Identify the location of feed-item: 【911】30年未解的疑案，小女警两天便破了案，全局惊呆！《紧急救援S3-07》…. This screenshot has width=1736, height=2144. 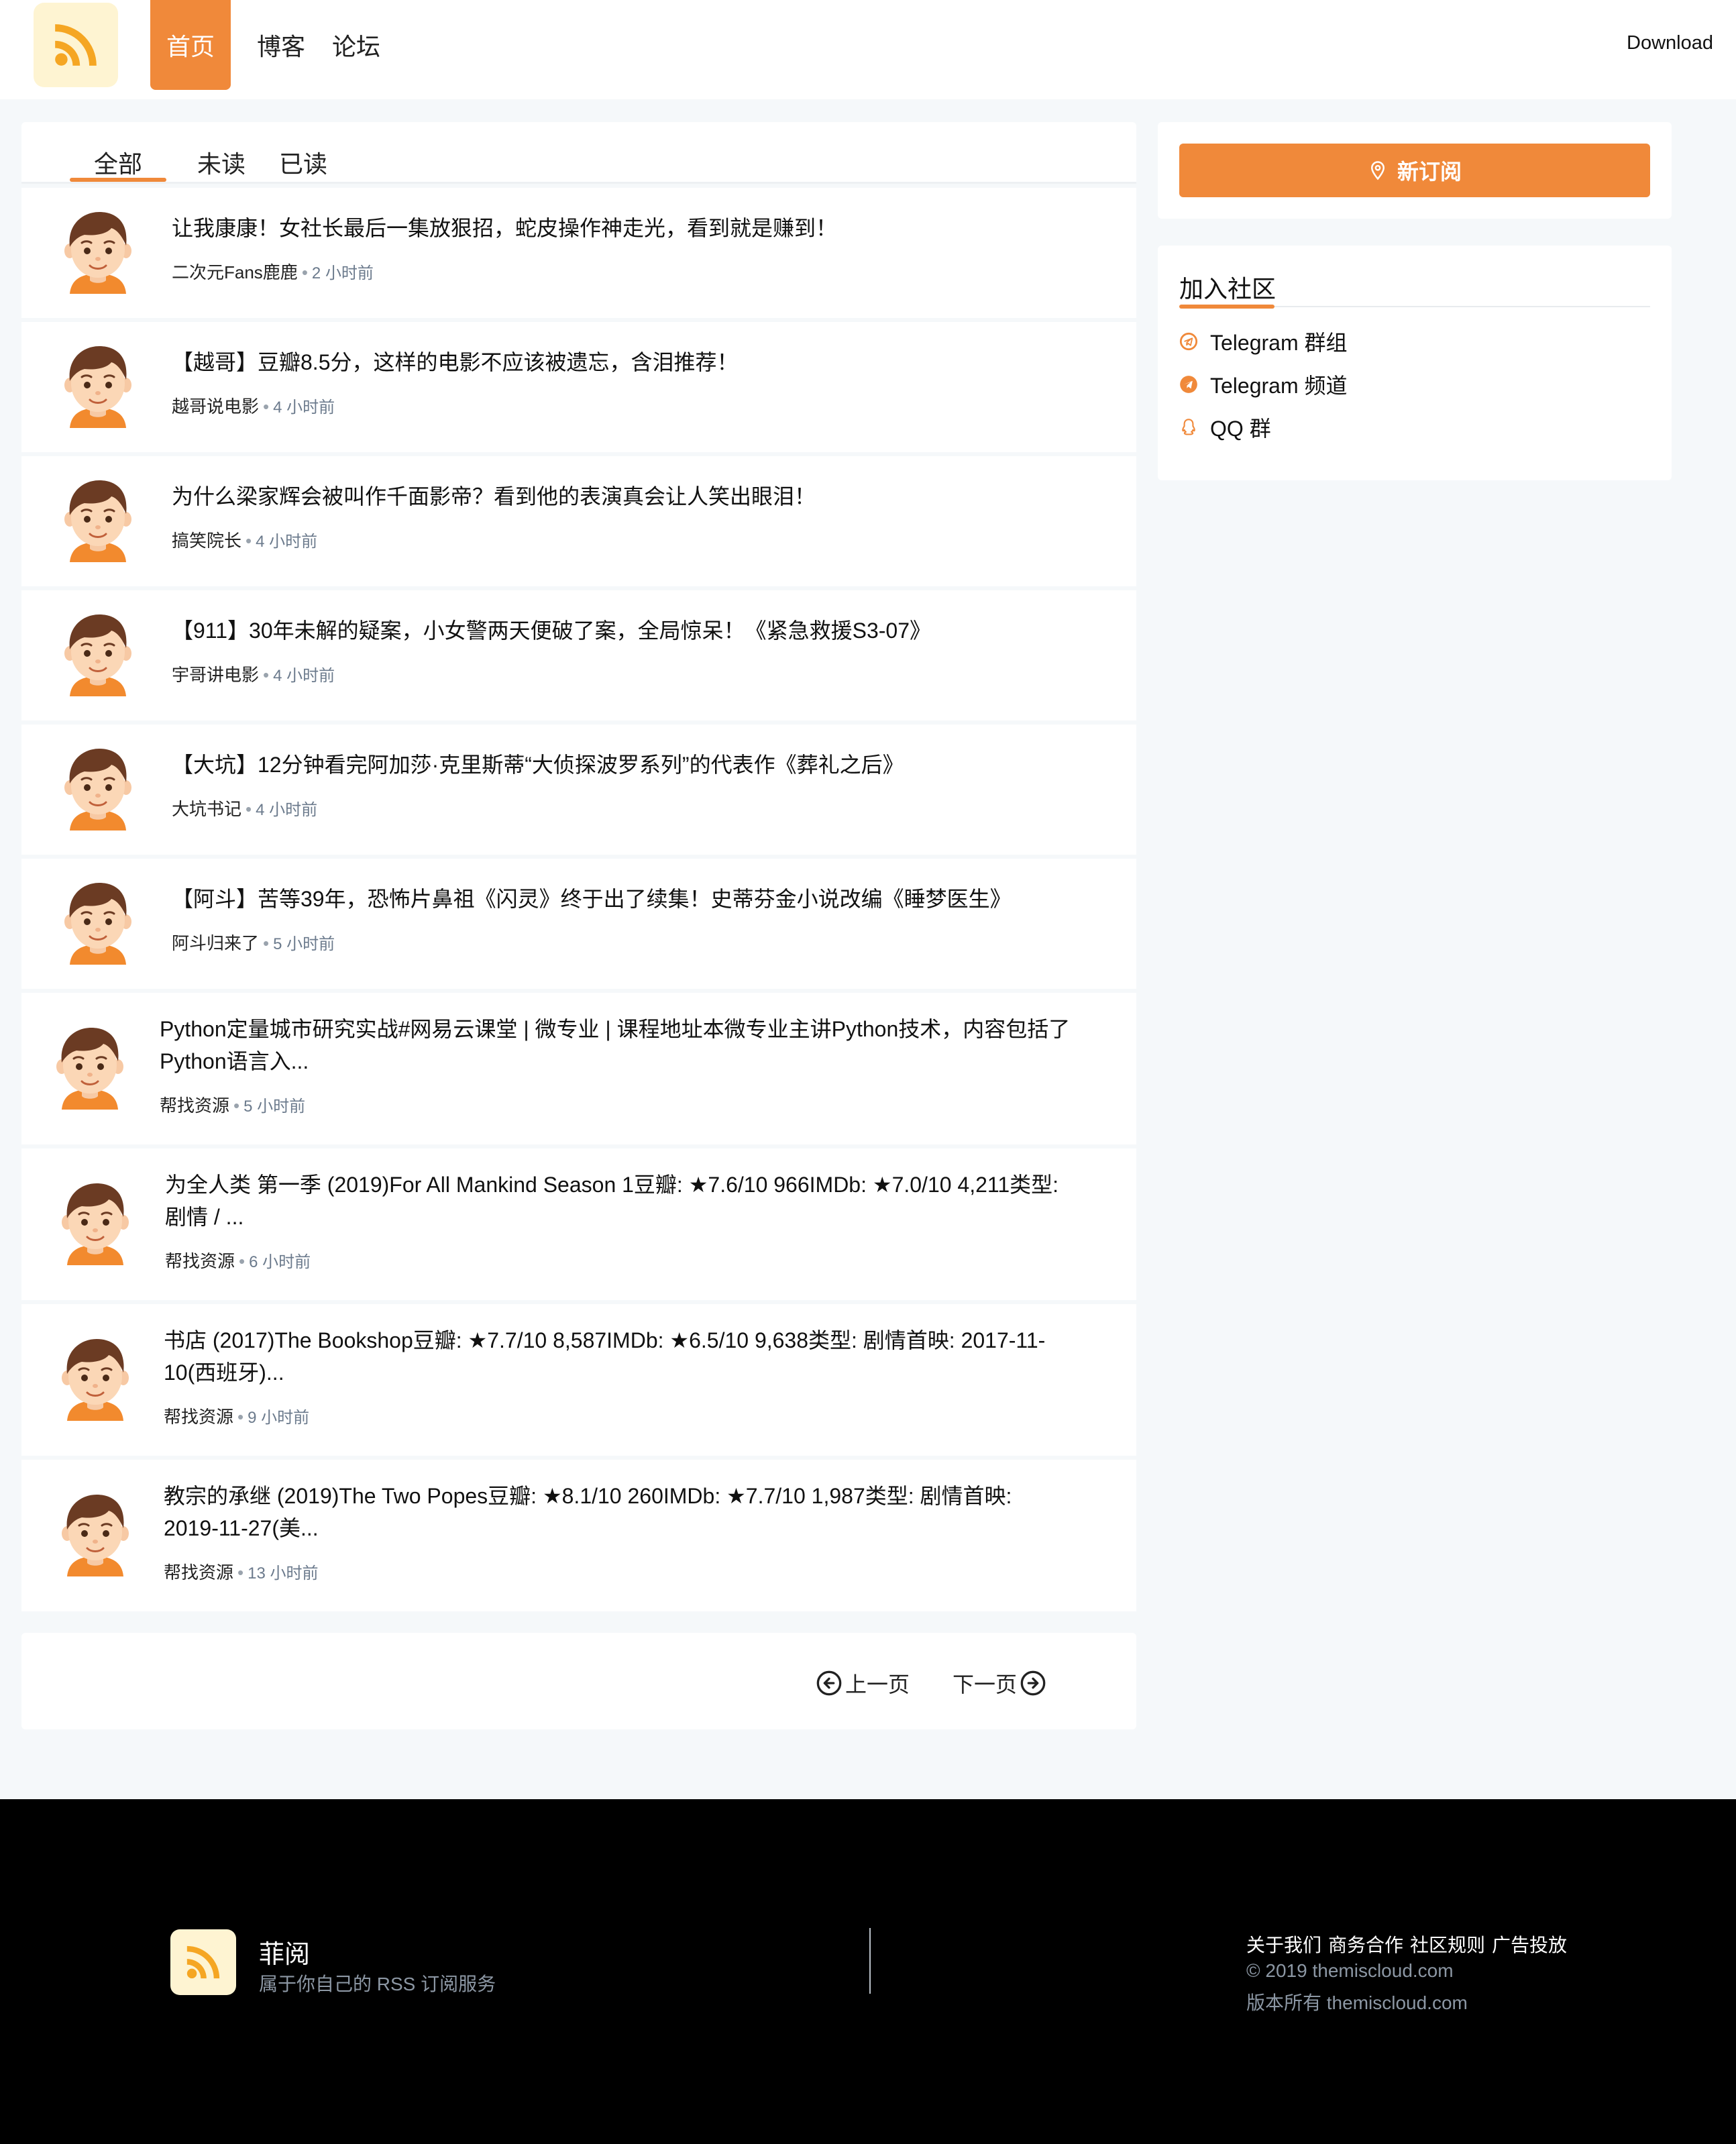
(578, 655).